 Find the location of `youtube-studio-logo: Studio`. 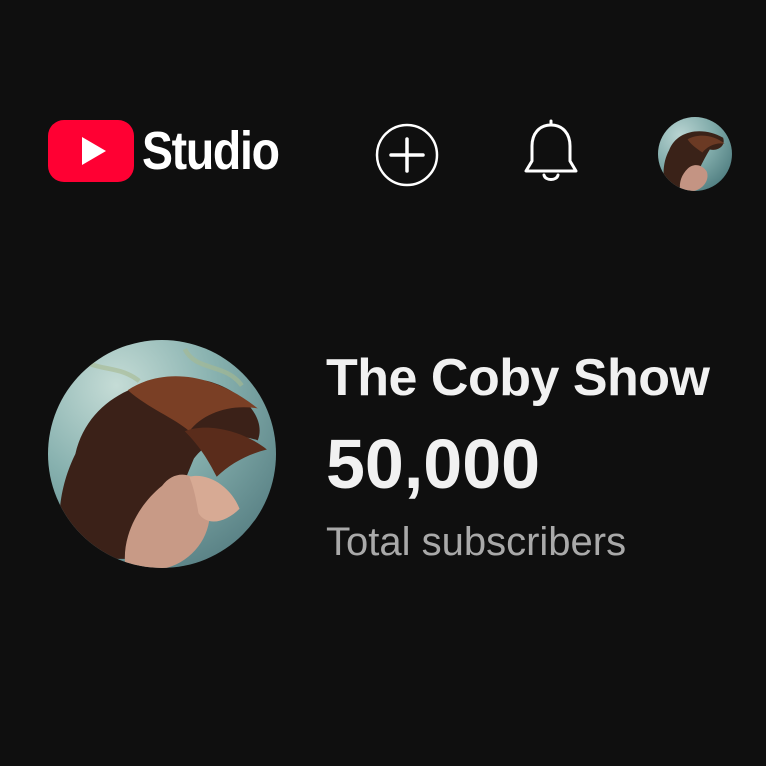

youtube-studio-logo: Studio is located at coordinates (174, 151).